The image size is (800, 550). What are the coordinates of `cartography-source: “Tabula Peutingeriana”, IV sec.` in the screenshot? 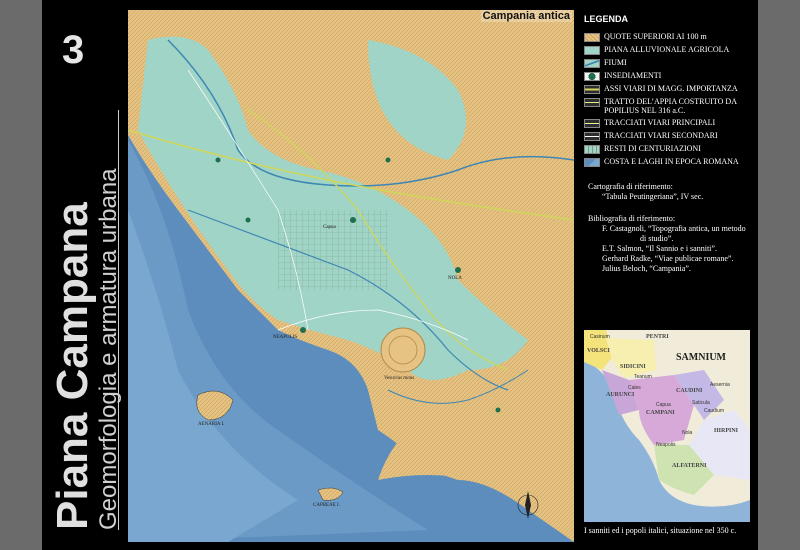 It's located at (653, 196).